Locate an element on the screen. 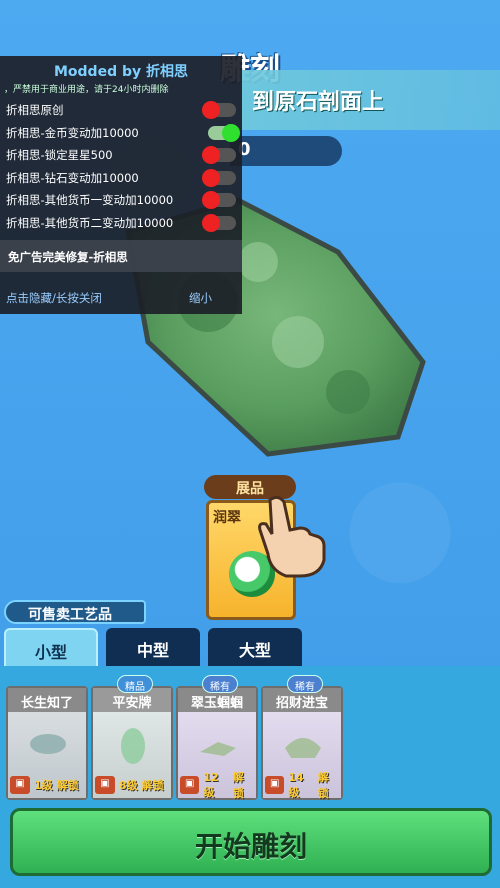  item-lock-row: ▣ 14级 解锁 is located at coordinates (302, 785).